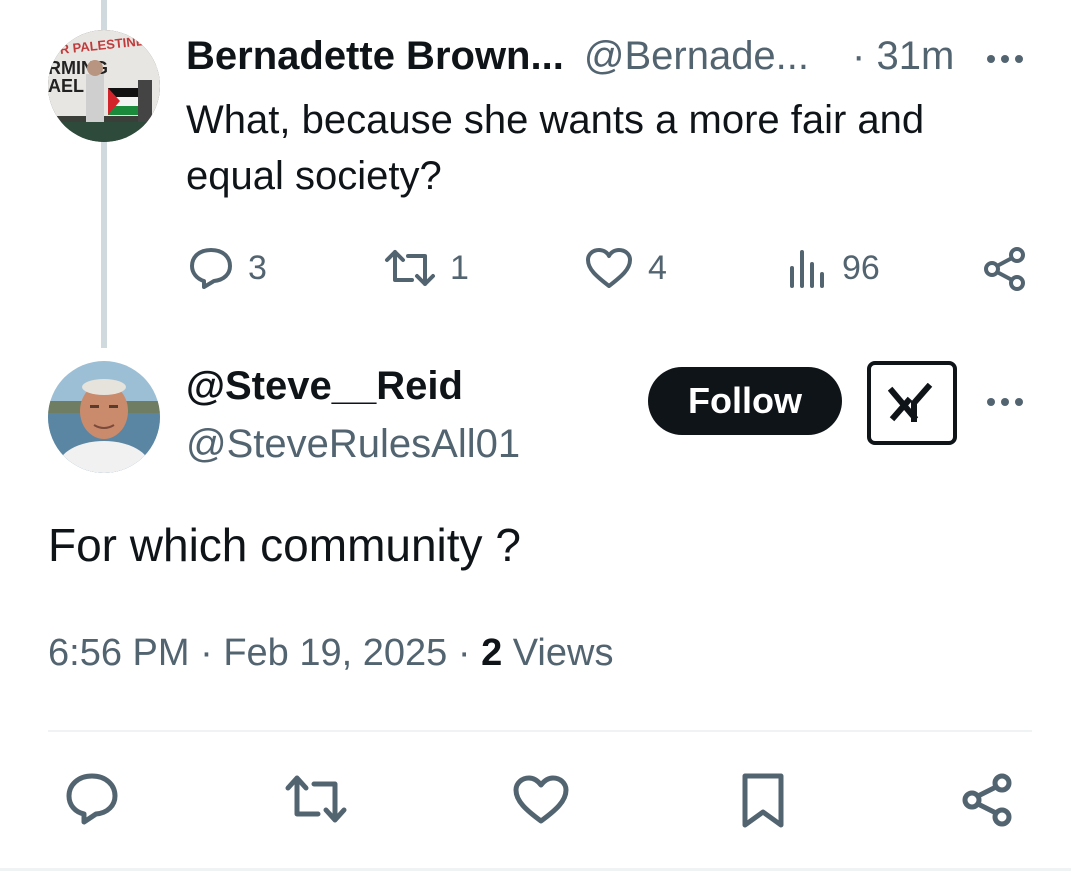 This screenshot has height=894, width=1071. What do you see at coordinates (861, 267) in the screenshot?
I see `views-count: 96` at bounding box center [861, 267].